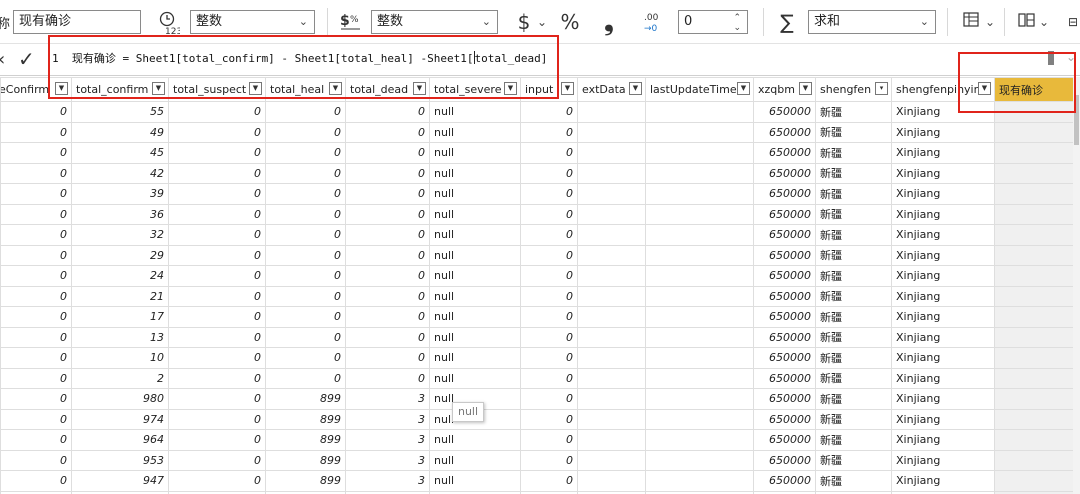 The image size is (1080, 494). I want to click on commit-check-icon: ✓, so click(26, 59).